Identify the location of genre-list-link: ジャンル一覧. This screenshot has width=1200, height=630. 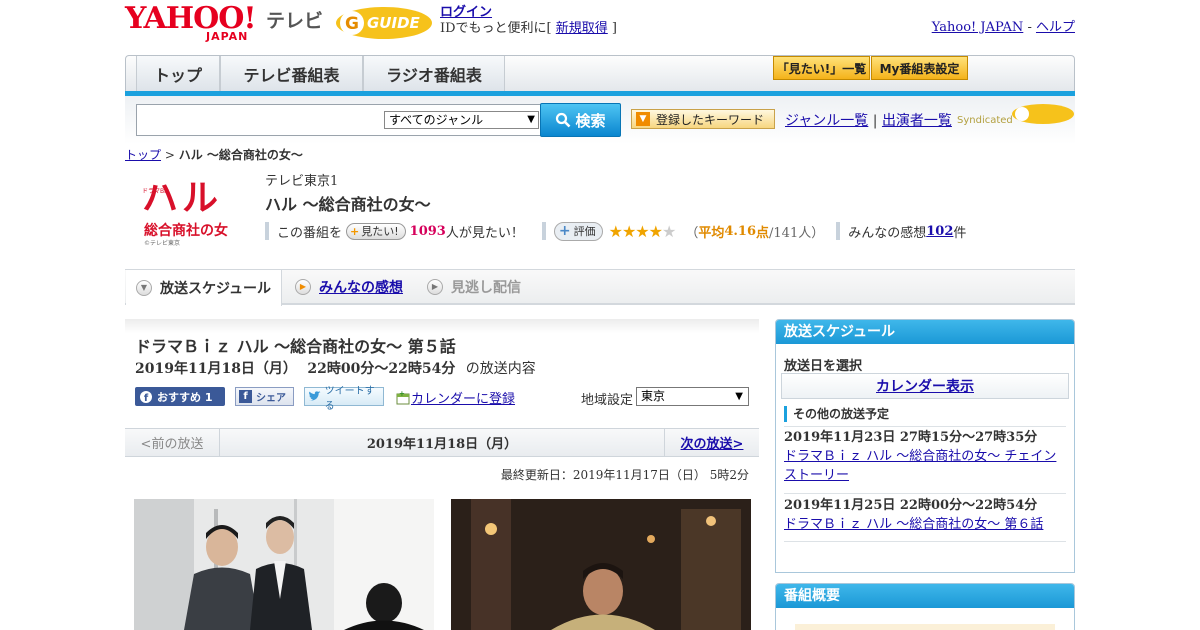
(826, 121).